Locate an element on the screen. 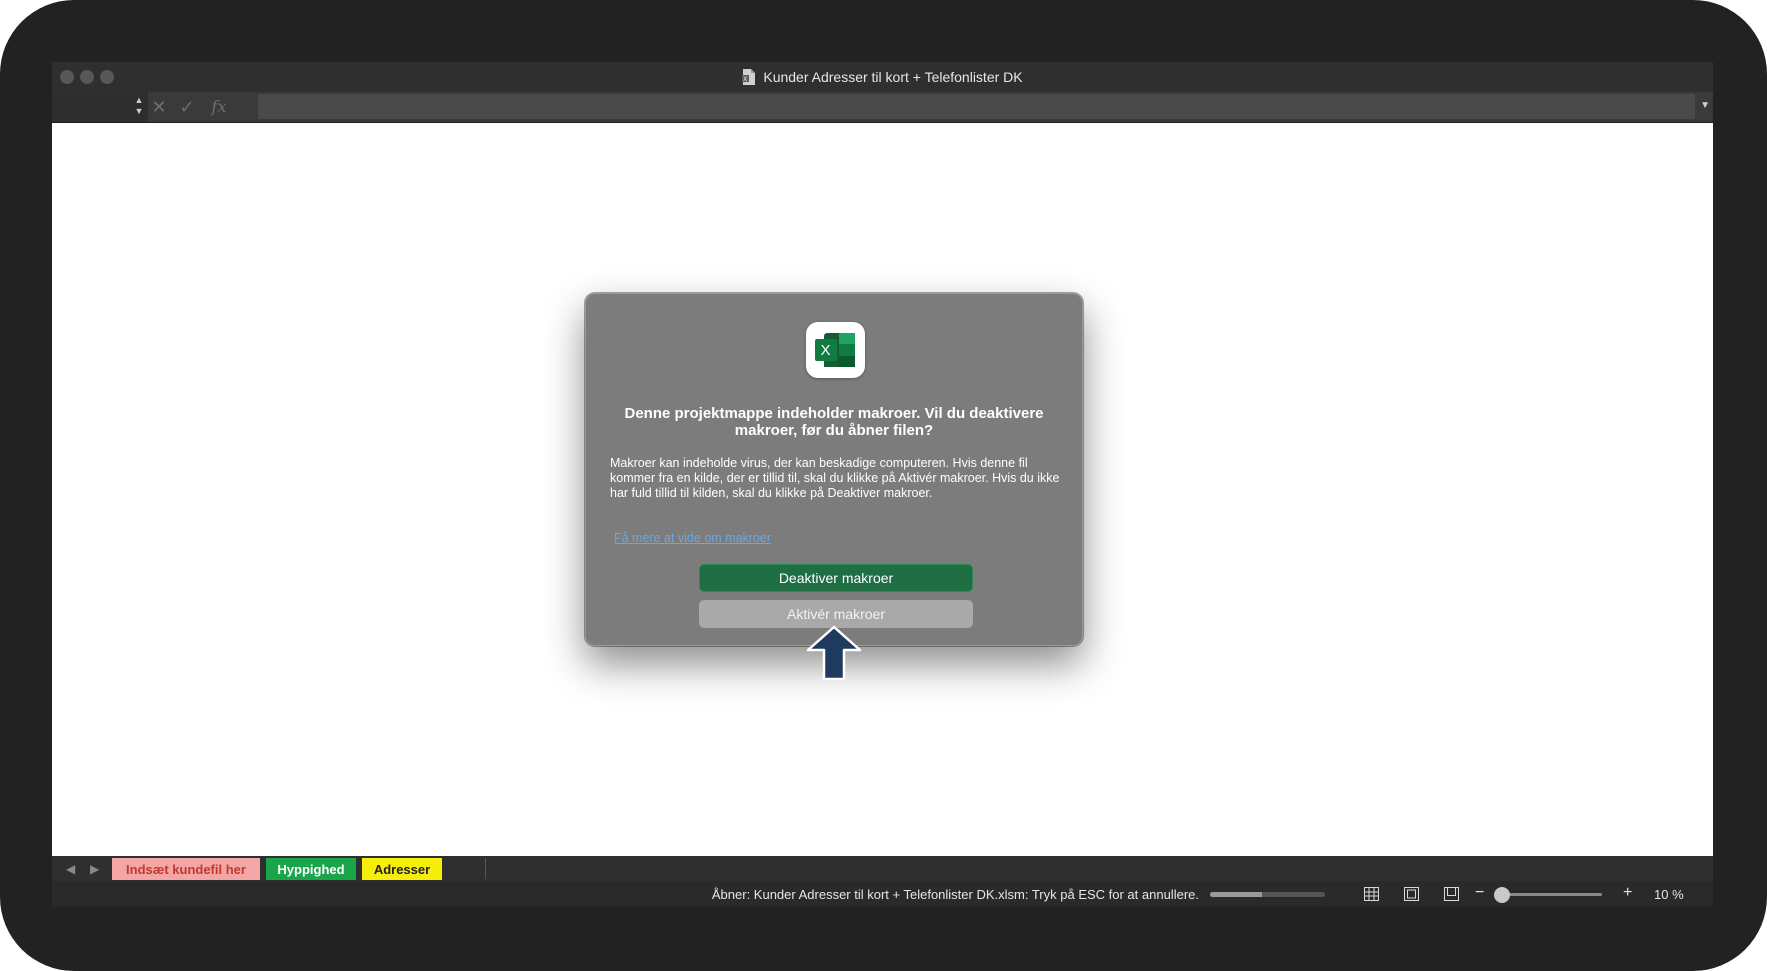 The image size is (1767, 971). loading-progress-bar is located at coordinates (1267, 894).